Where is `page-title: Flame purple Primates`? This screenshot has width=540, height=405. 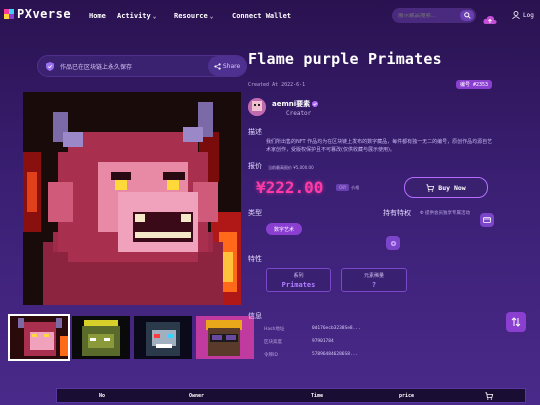 page-title: Flame purple Primates is located at coordinates (345, 59).